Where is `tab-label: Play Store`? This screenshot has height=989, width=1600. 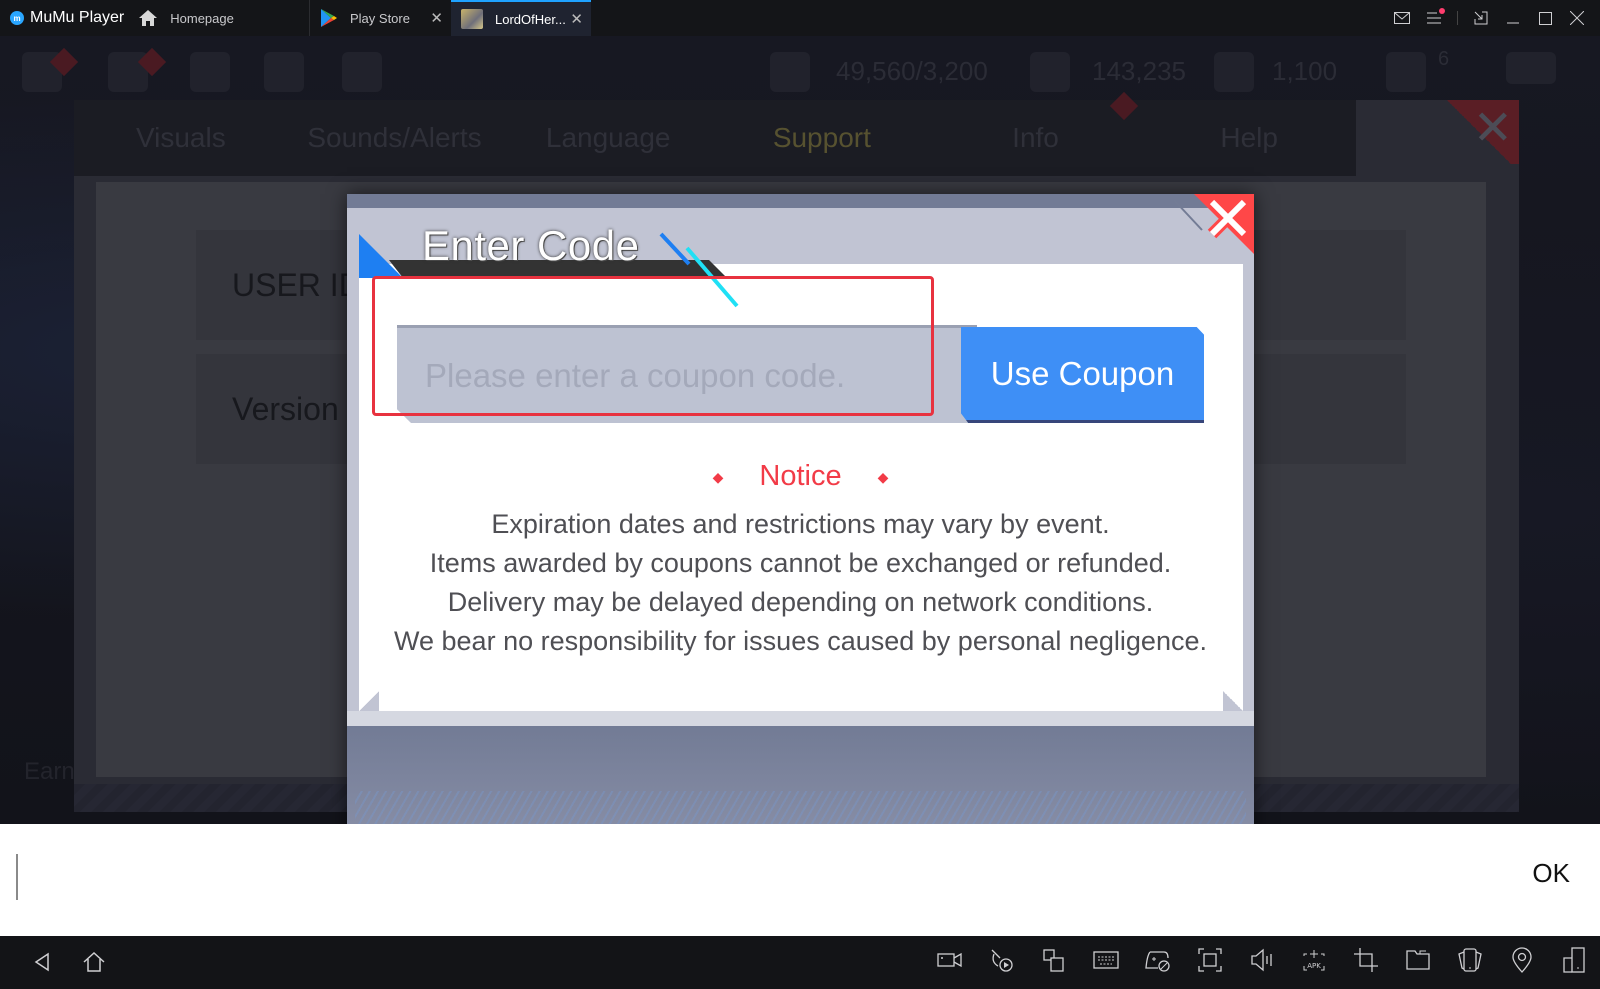
tab-label: Play Store is located at coordinates (380, 18).